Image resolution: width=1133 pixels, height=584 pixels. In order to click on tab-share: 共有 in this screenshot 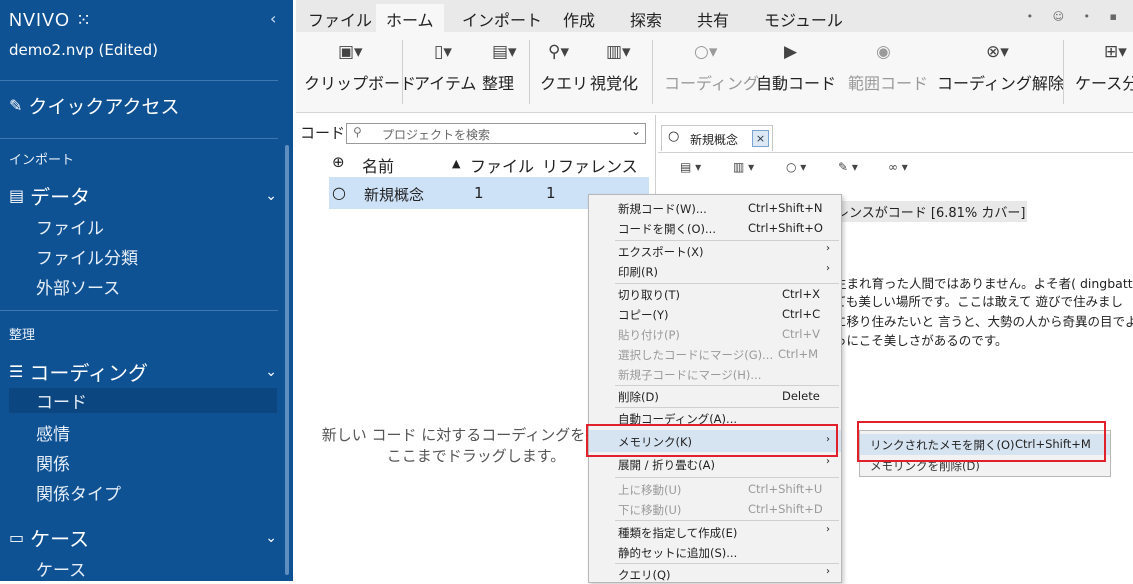, I will do `click(713, 19)`.